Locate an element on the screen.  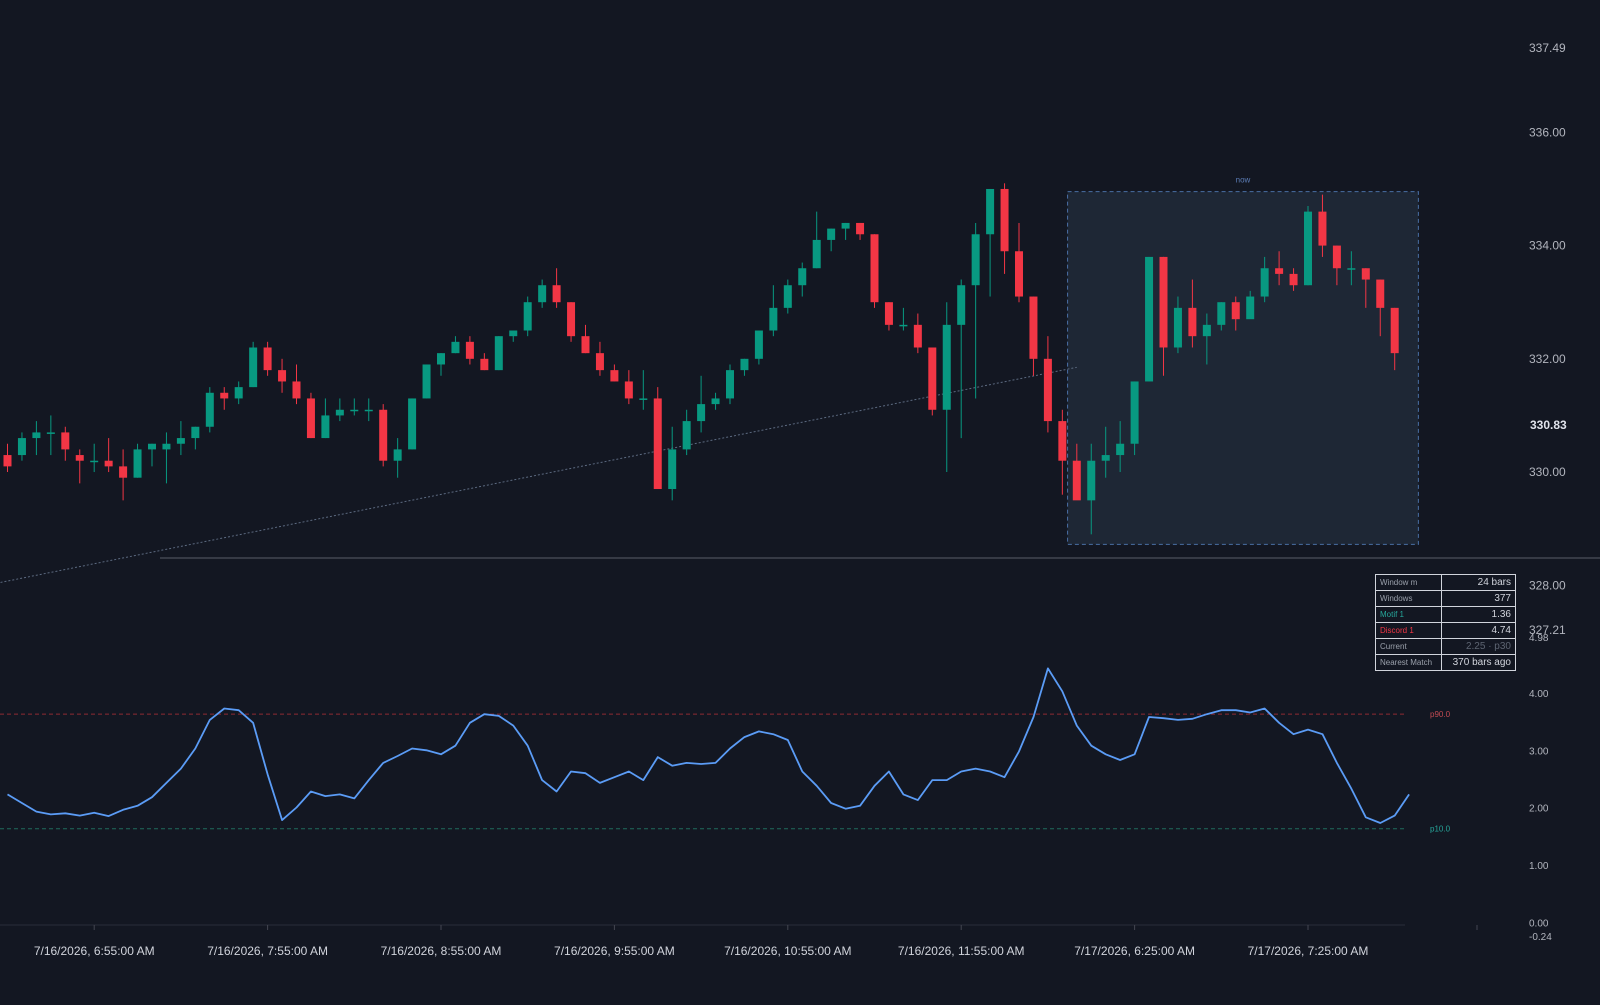
time-tick-label: 7/16/2026, 7:55:00 AM is located at coordinates (267, 951).